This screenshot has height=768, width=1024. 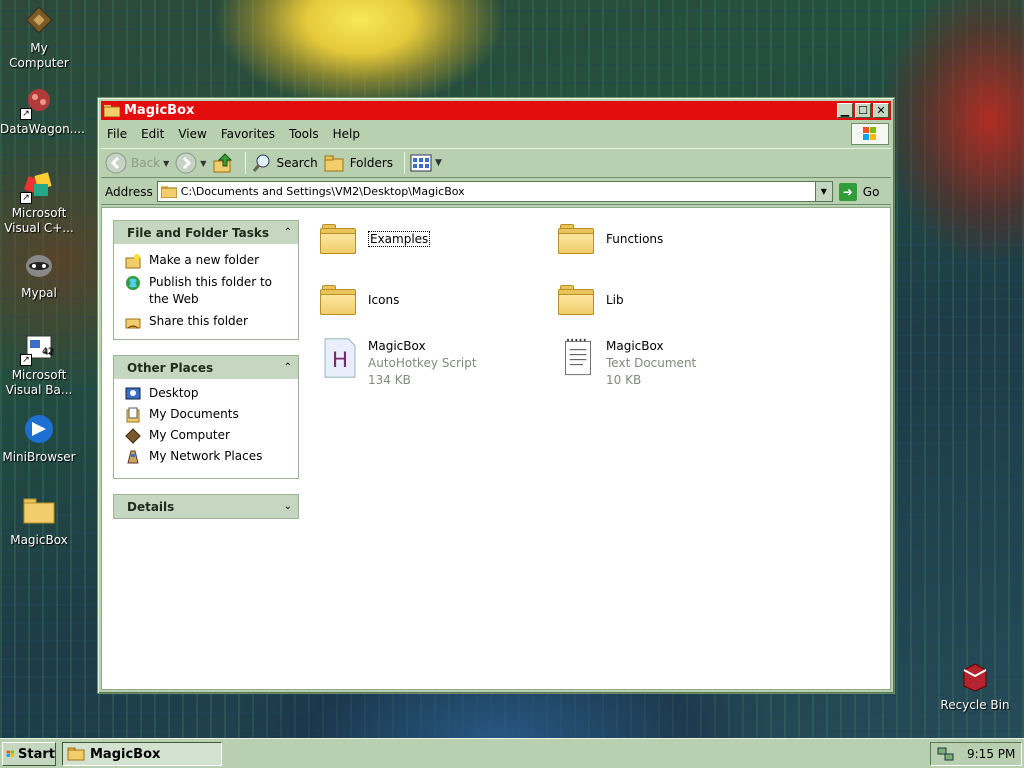 I want to click on window-title: MagicBox, so click(x=159, y=110).